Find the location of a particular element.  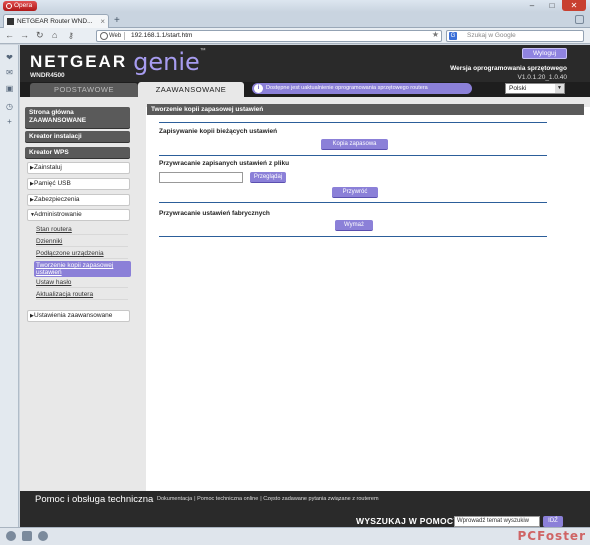

erase-button: Wymaż is located at coordinates (354, 225).